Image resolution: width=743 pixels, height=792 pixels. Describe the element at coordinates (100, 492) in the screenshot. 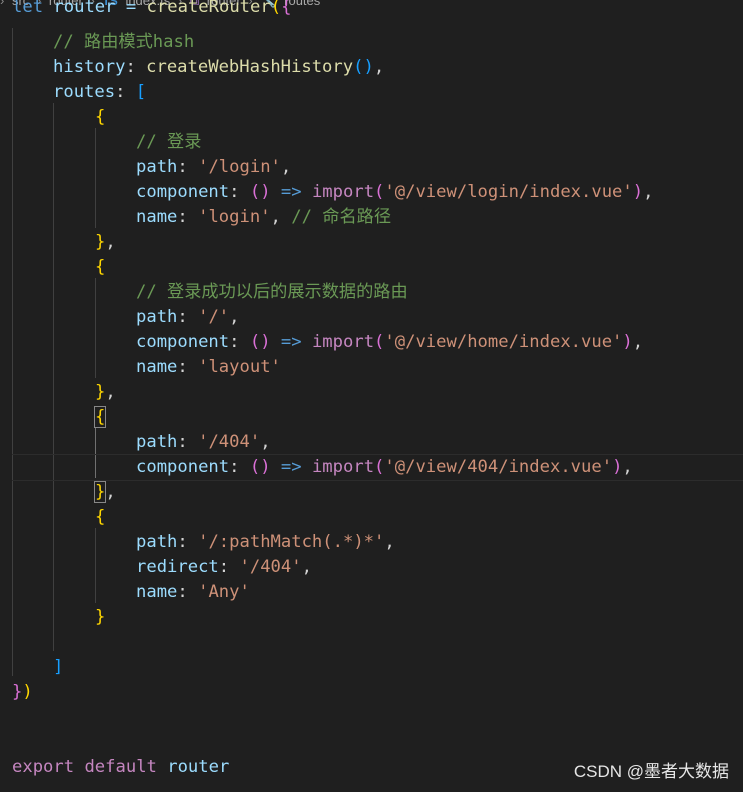

I see `bracket-token-matched: }` at that location.